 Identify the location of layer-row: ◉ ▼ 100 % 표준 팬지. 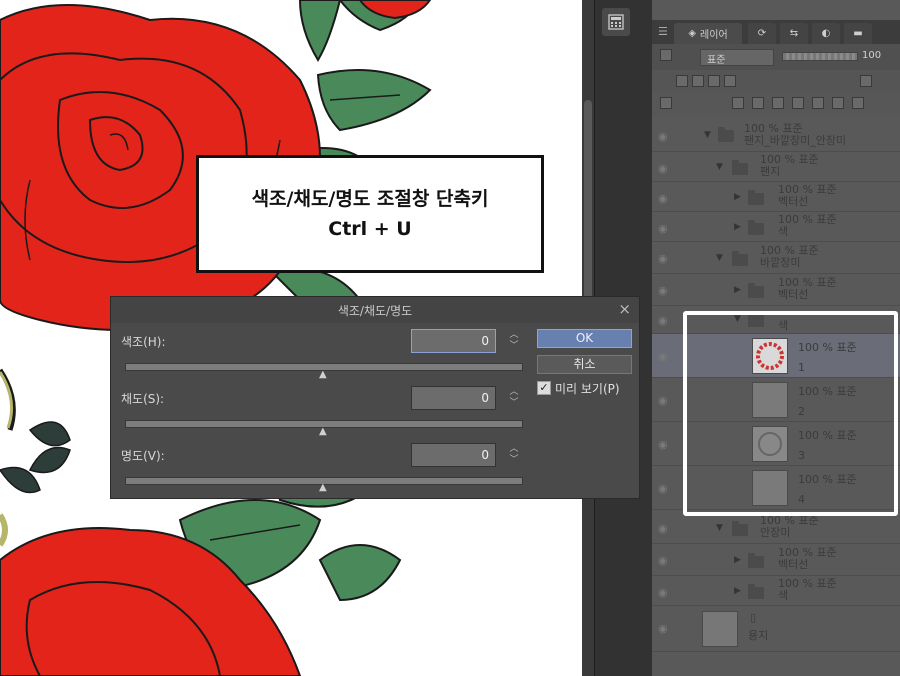
(776, 167).